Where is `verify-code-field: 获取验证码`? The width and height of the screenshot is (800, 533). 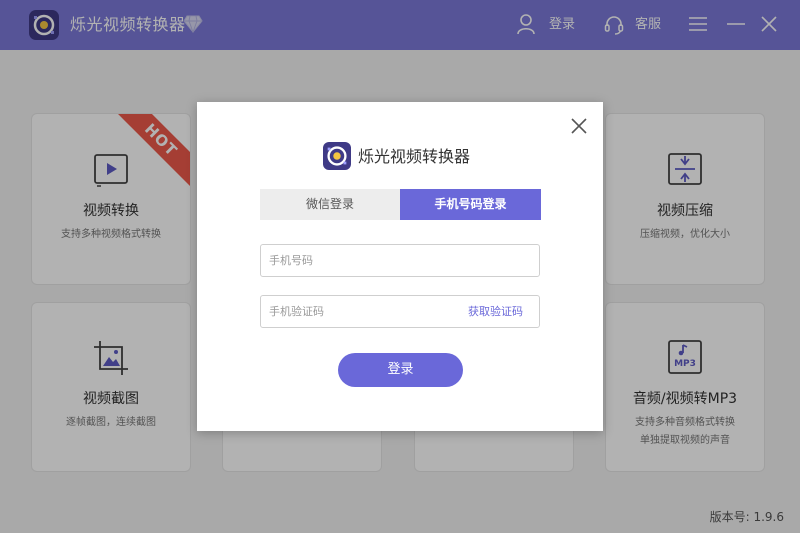 verify-code-field: 获取验证码 is located at coordinates (400, 311).